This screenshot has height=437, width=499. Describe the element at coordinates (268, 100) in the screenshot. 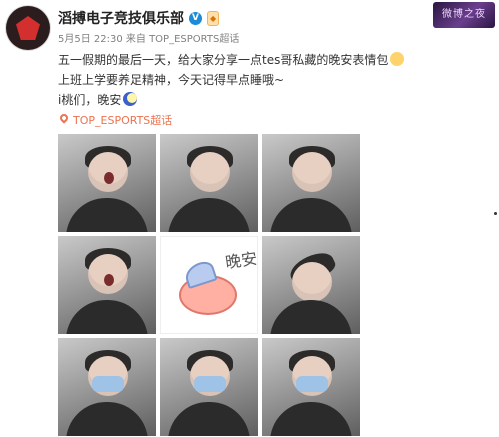

I see `post-line-3: i桃们，晚安` at that location.